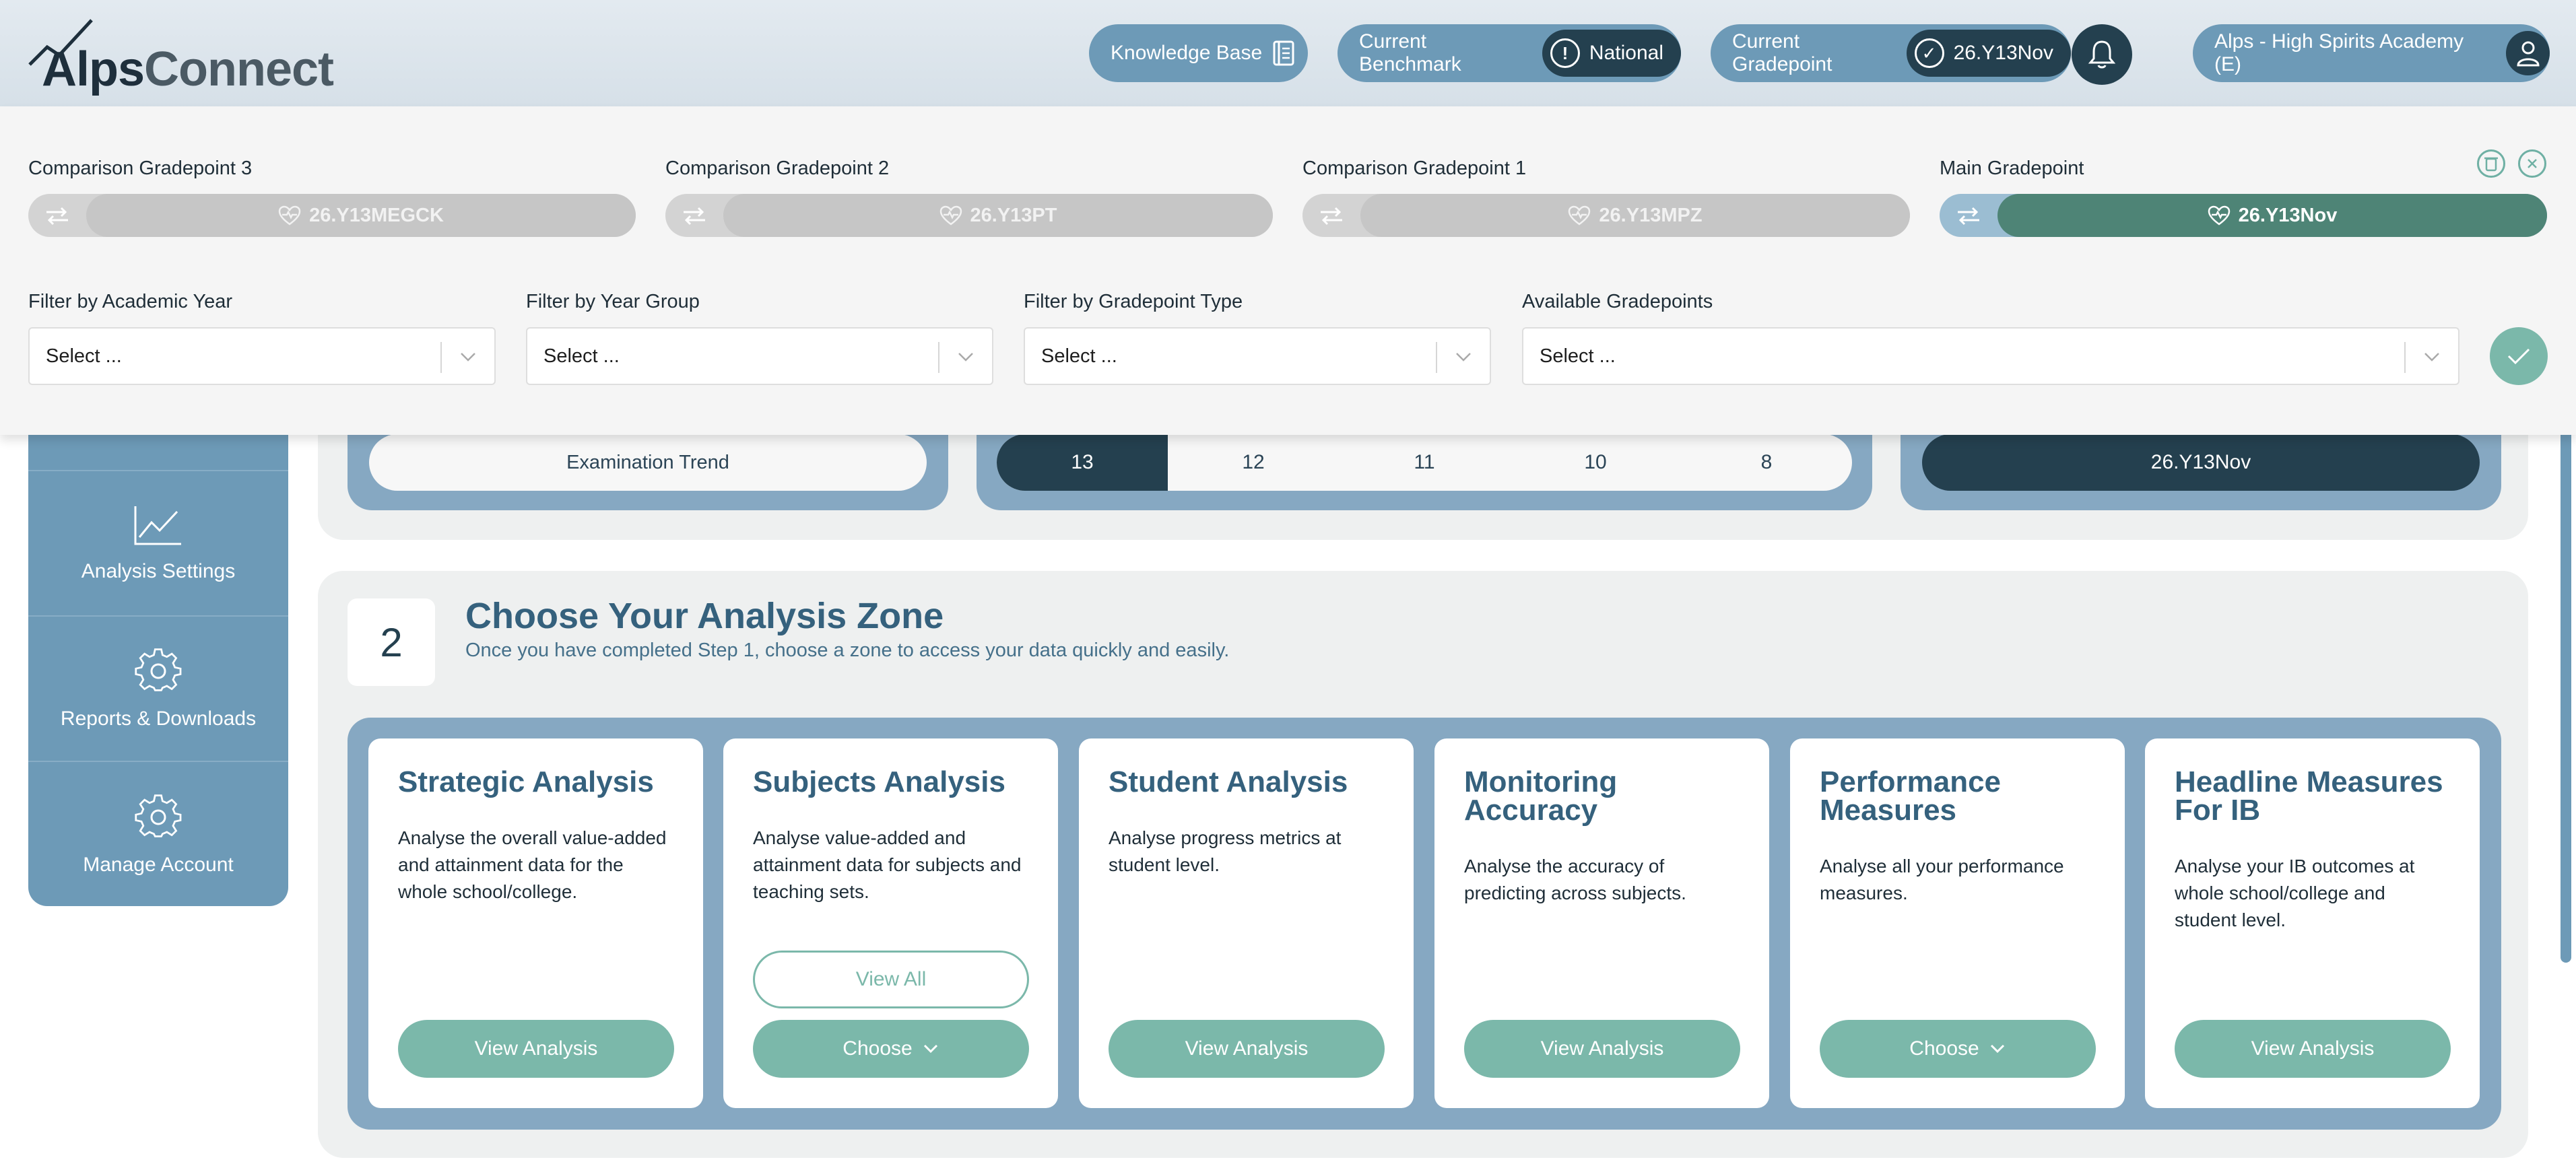 The width and height of the screenshot is (2576, 1170). Describe the element at coordinates (1565, 53) in the screenshot. I see `exclamation-icon: !` at that location.